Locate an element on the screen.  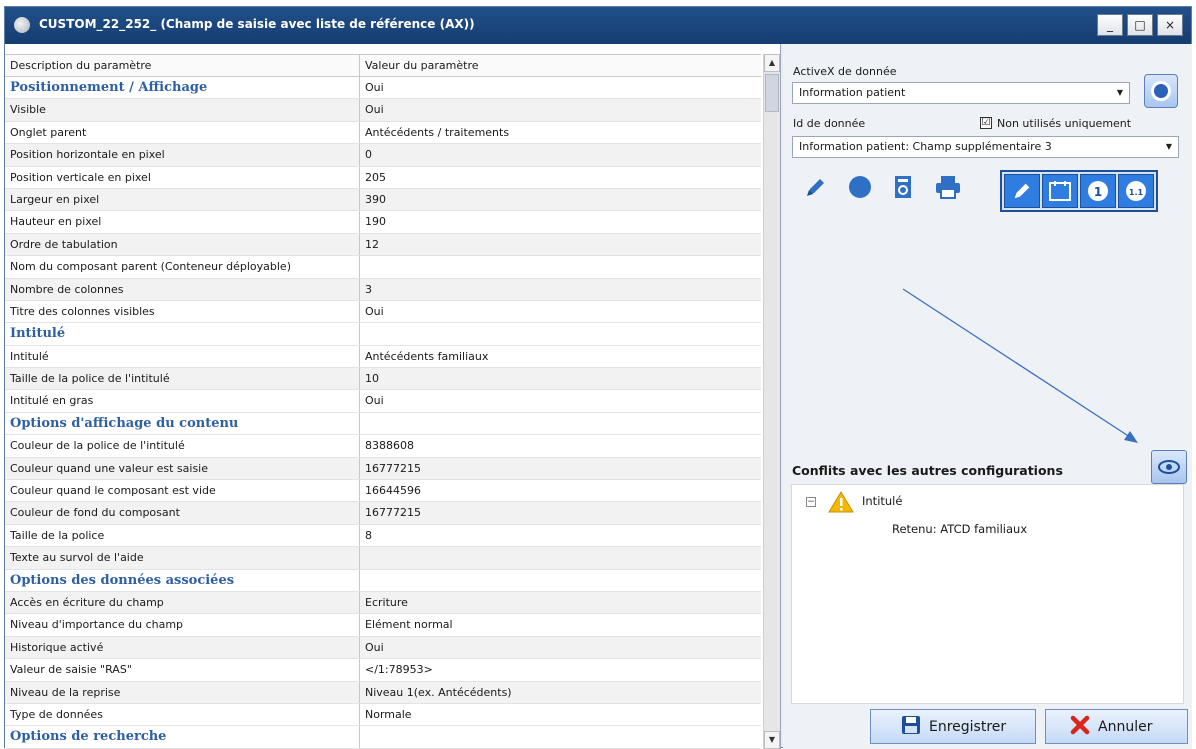
table-row: Valeur de saisie "RAS" </1:78953> is located at coordinates (383, 670).